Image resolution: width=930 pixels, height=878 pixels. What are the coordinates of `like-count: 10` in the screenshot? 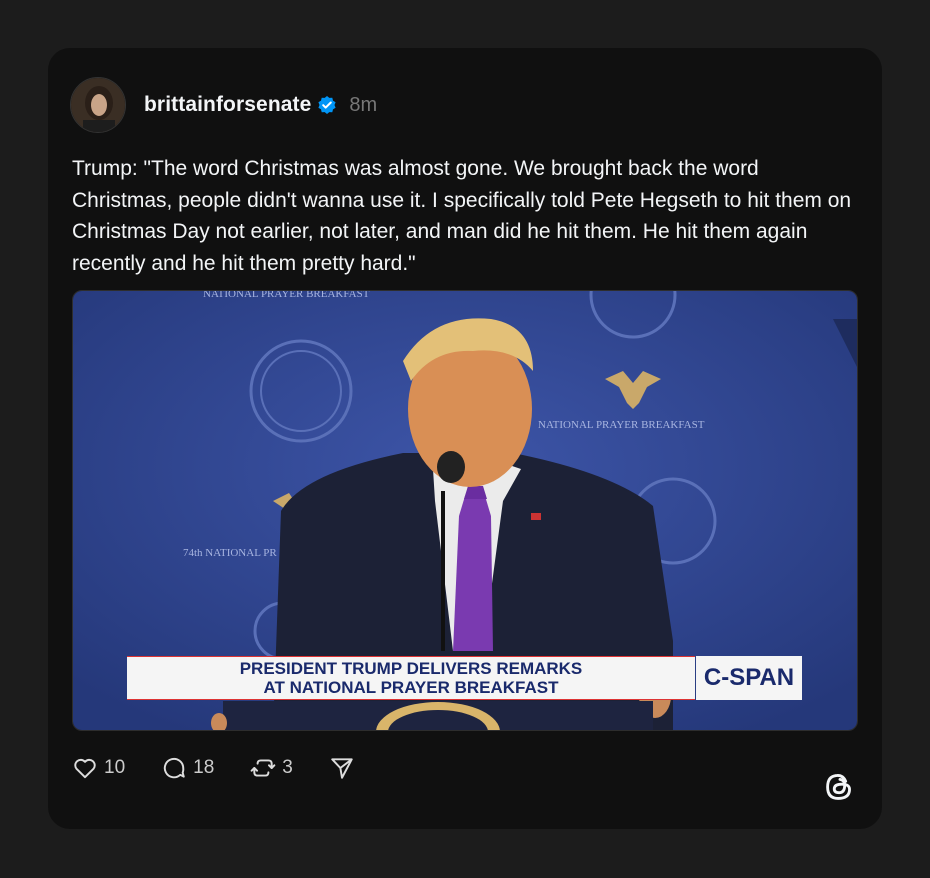 It's located at (115, 767).